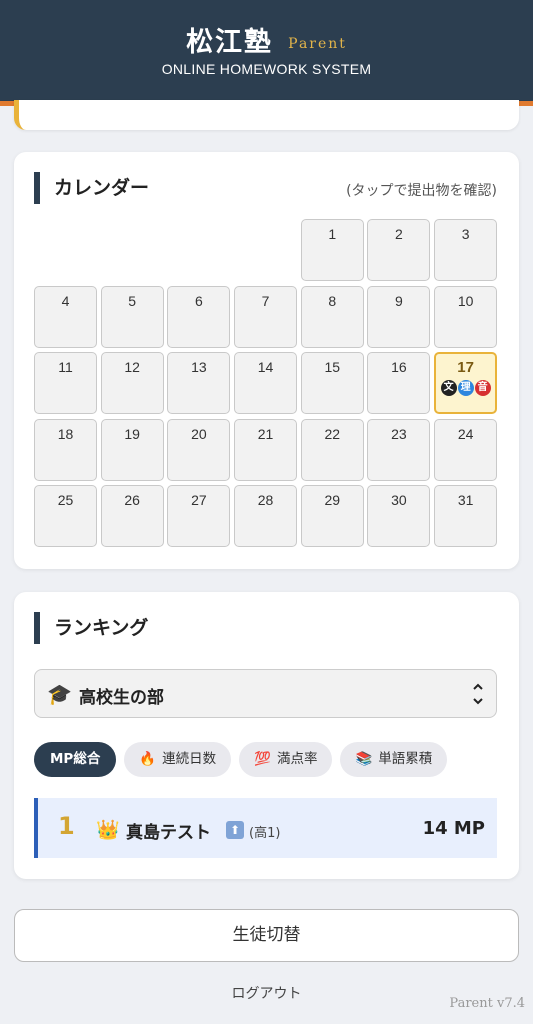 This screenshot has width=533, height=1024. What do you see at coordinates (332, 316) in the screenshot?
I see `calendar-day: 8` at bounding box center [332, 316].